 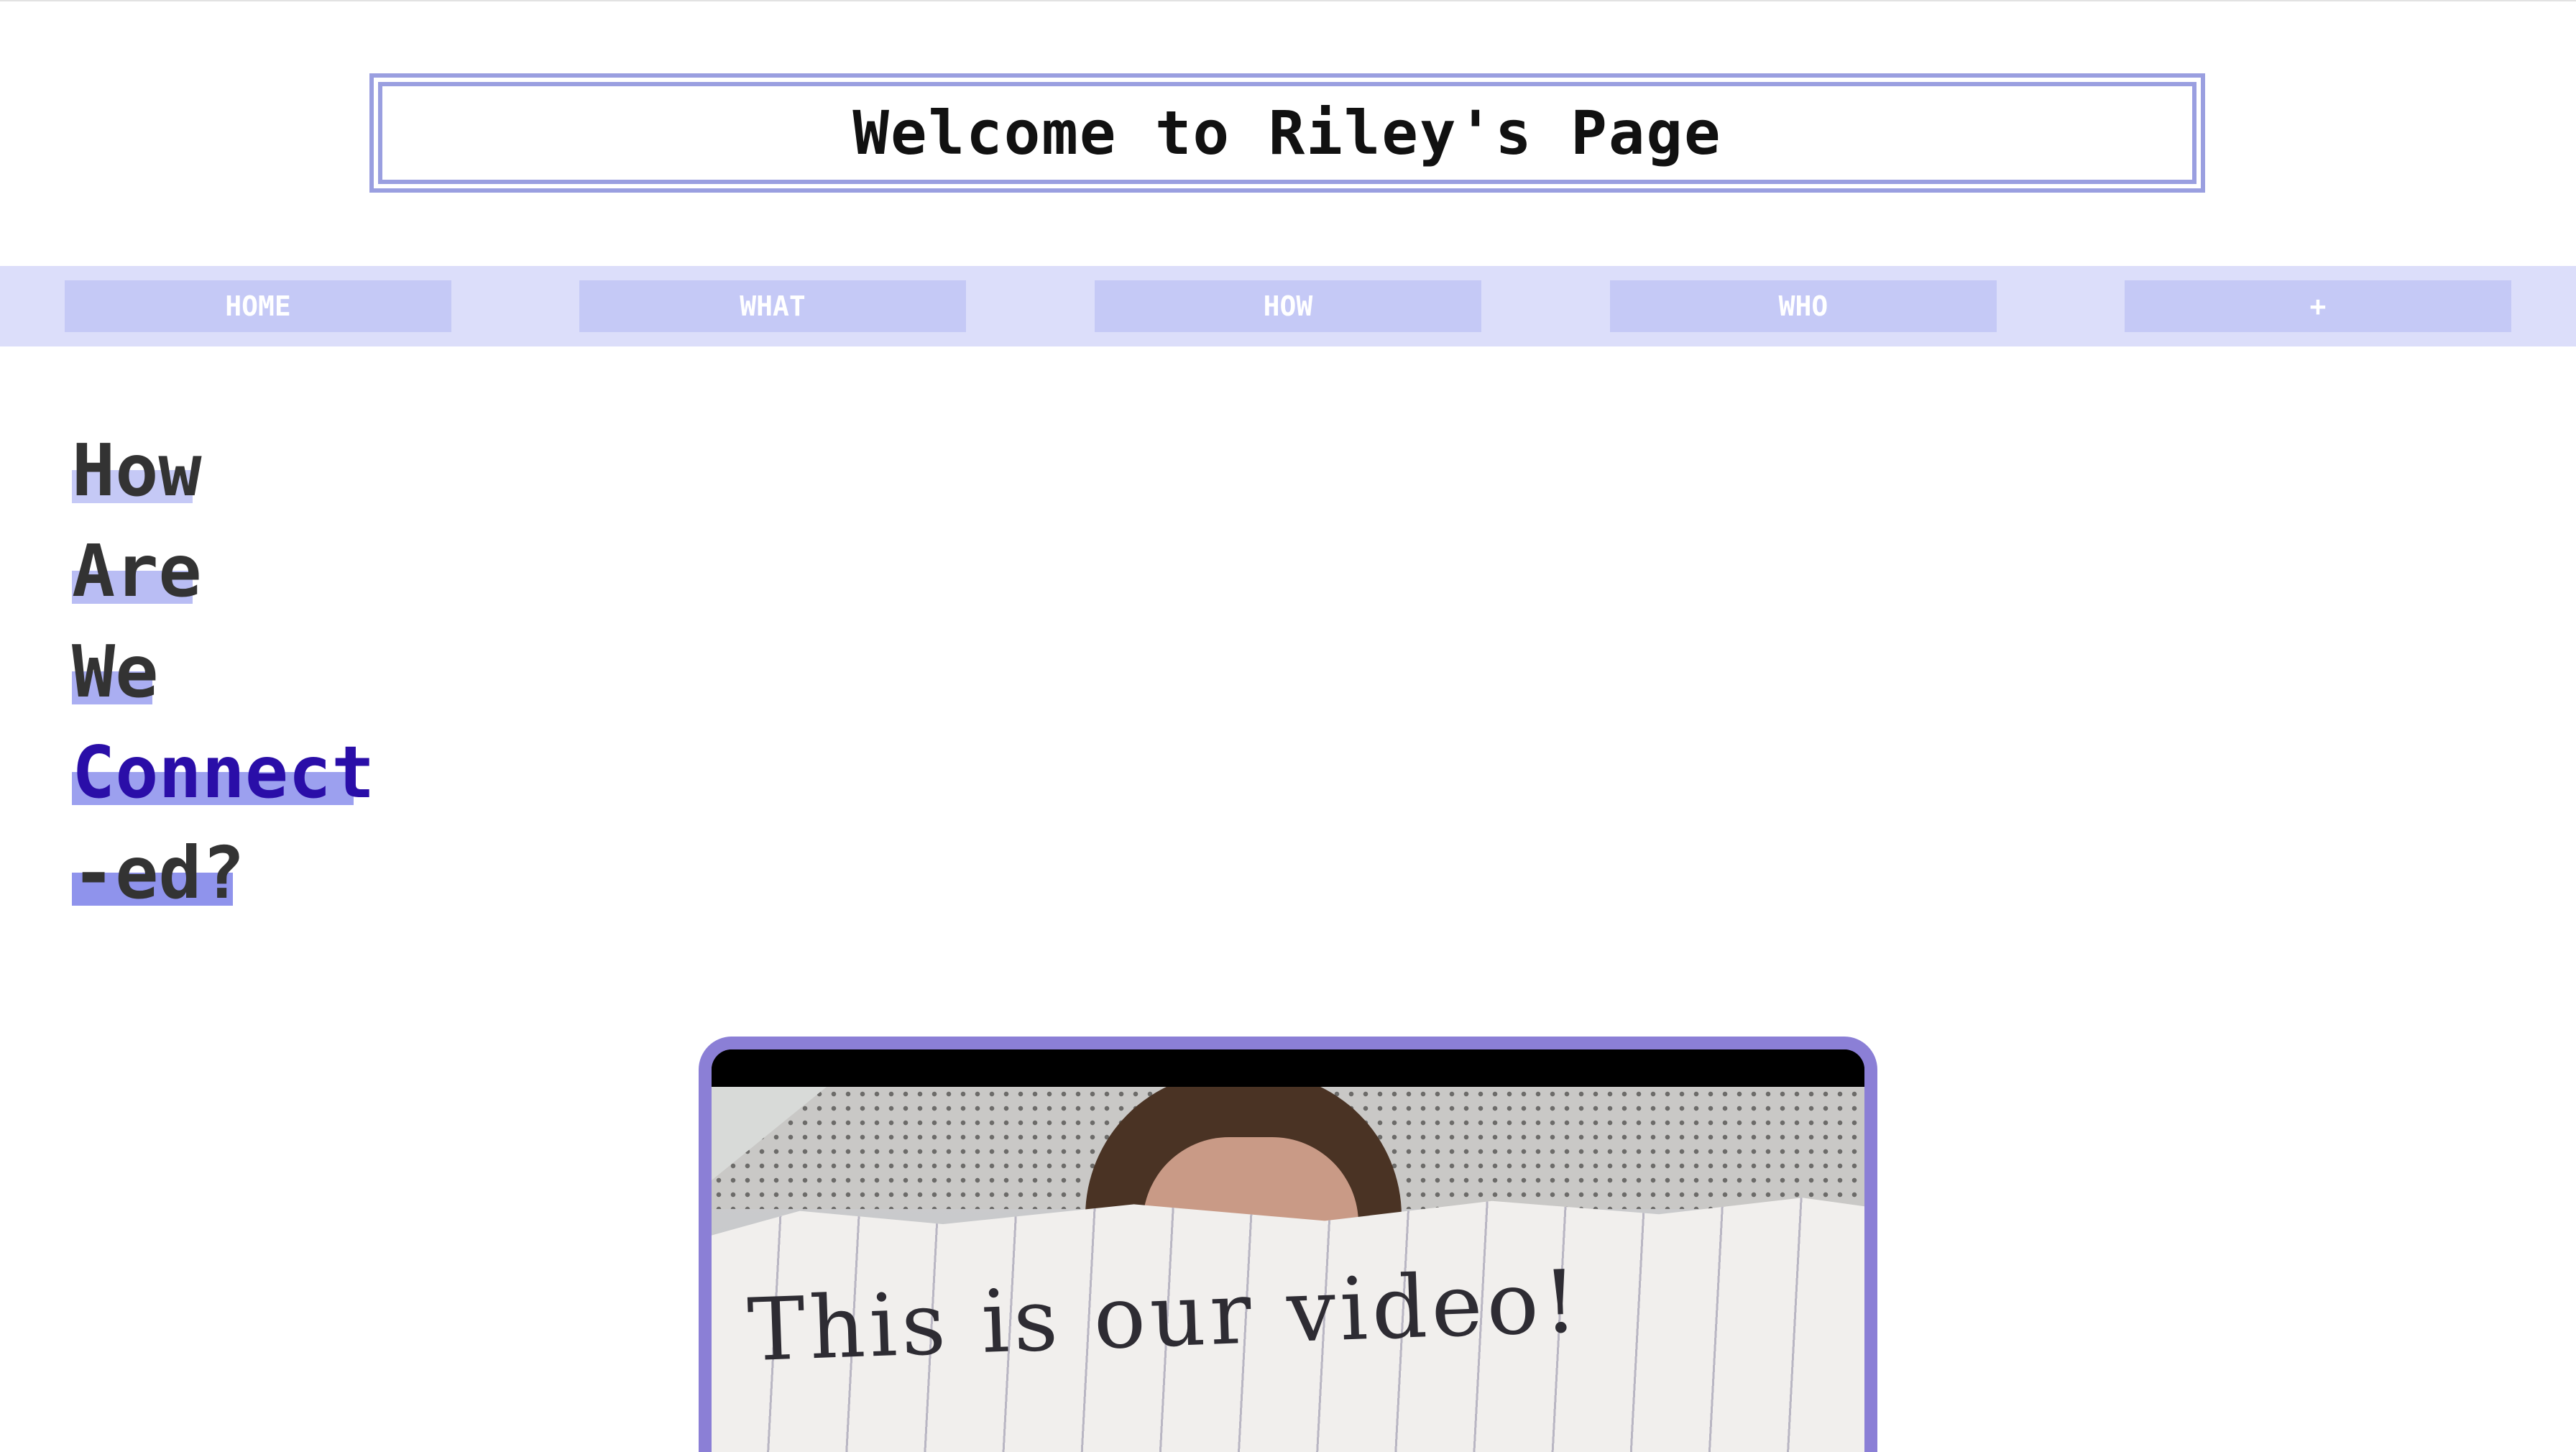 I want to click on heading-word-text: Are, so click(x=137, y=571).